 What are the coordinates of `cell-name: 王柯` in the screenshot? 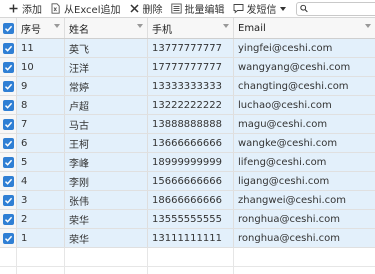 It's located at (106, 143).